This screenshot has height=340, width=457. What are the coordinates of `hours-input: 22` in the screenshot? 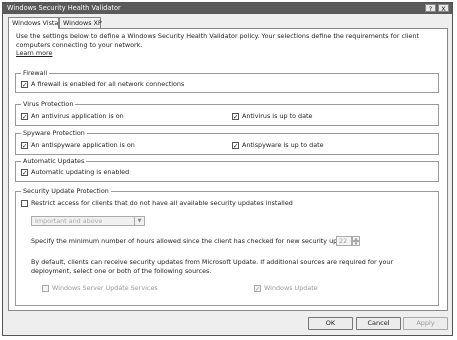 It's located at (344, 241).